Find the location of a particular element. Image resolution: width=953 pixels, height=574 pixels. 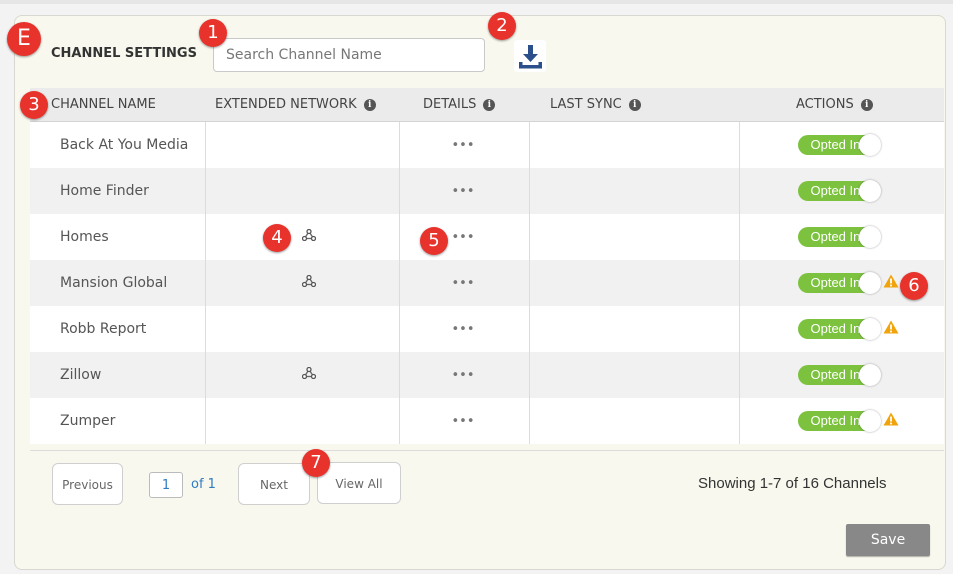

table-row: Robb Report ••• Opted In is located at coordinates (487, 329).